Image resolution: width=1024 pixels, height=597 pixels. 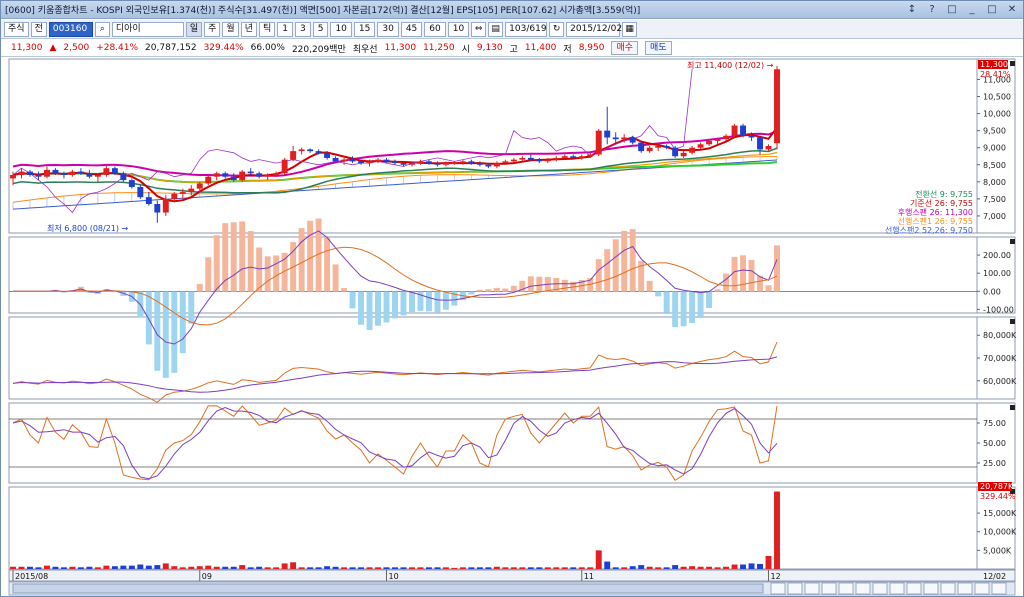 I want to click on ichimoku-legend-0: 전환선 9: 9,755, so click(x=944, y=194).